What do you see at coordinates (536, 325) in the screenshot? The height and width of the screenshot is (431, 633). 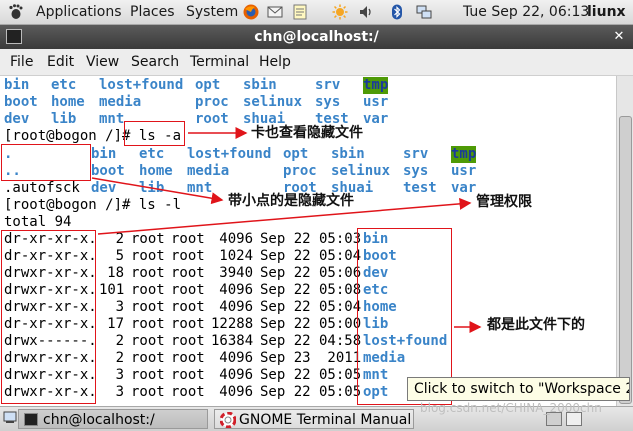 I see `annotation-files-under: 都是此文件下的` at bounding box center [536, 325].